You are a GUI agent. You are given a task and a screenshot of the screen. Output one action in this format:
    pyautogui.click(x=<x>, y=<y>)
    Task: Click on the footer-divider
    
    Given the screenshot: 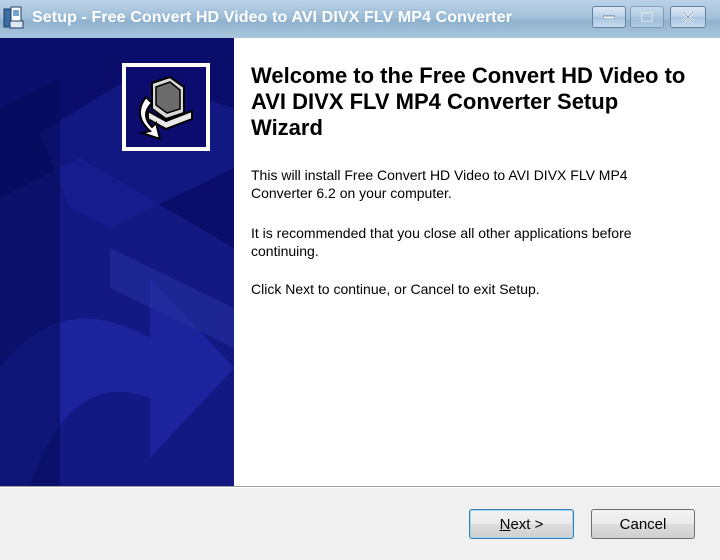 What is the action you would take?
    pyautogui.click(x=360, y=487)
    